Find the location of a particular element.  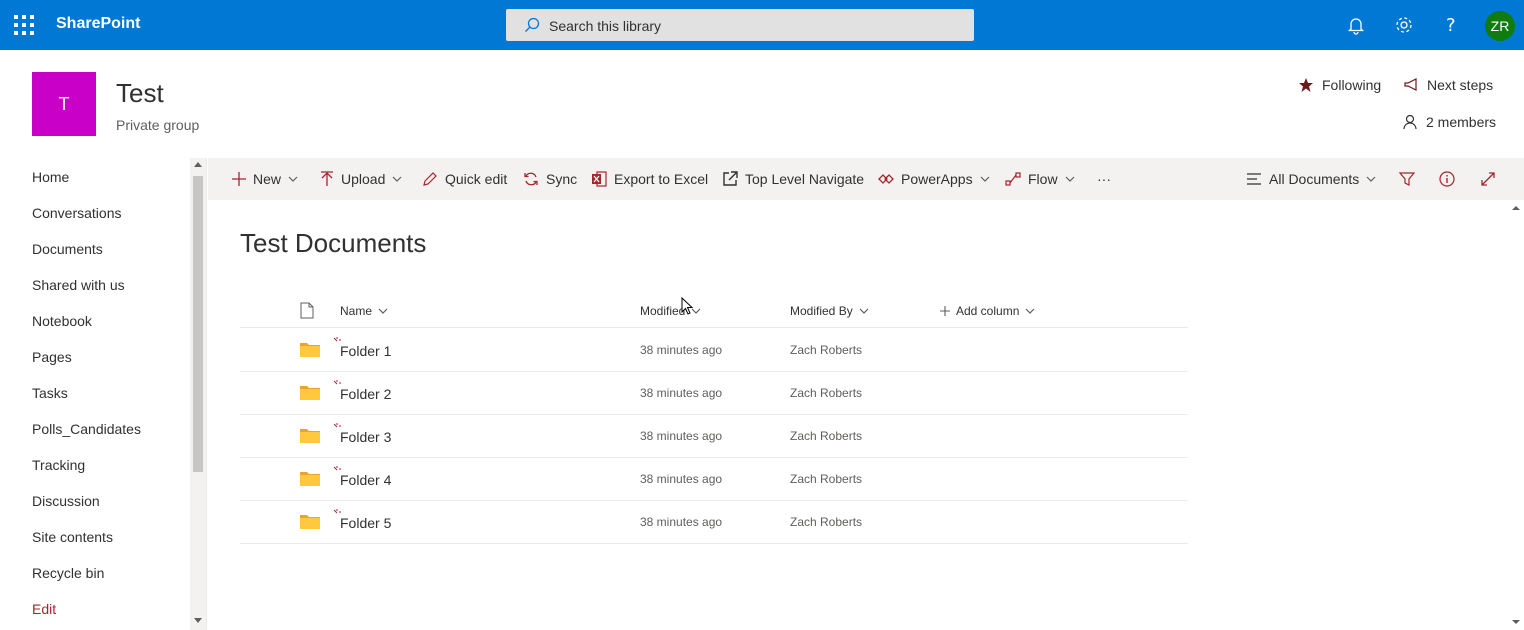

pencil-icon is located at coordinates (430, 179).